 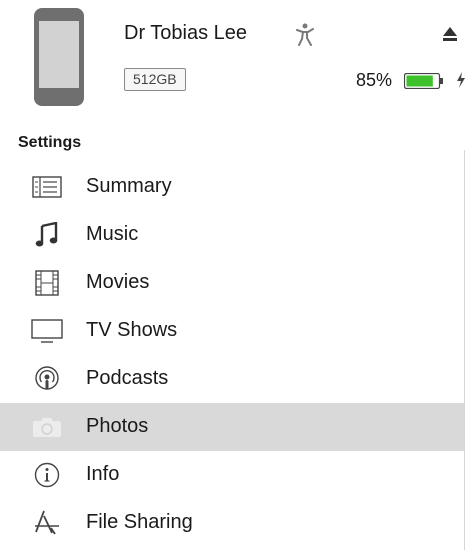 What do you see at coordinates (461, 80) in the screenshot?
I see `charging-bolt-icon` at bounding box center [461, 80].